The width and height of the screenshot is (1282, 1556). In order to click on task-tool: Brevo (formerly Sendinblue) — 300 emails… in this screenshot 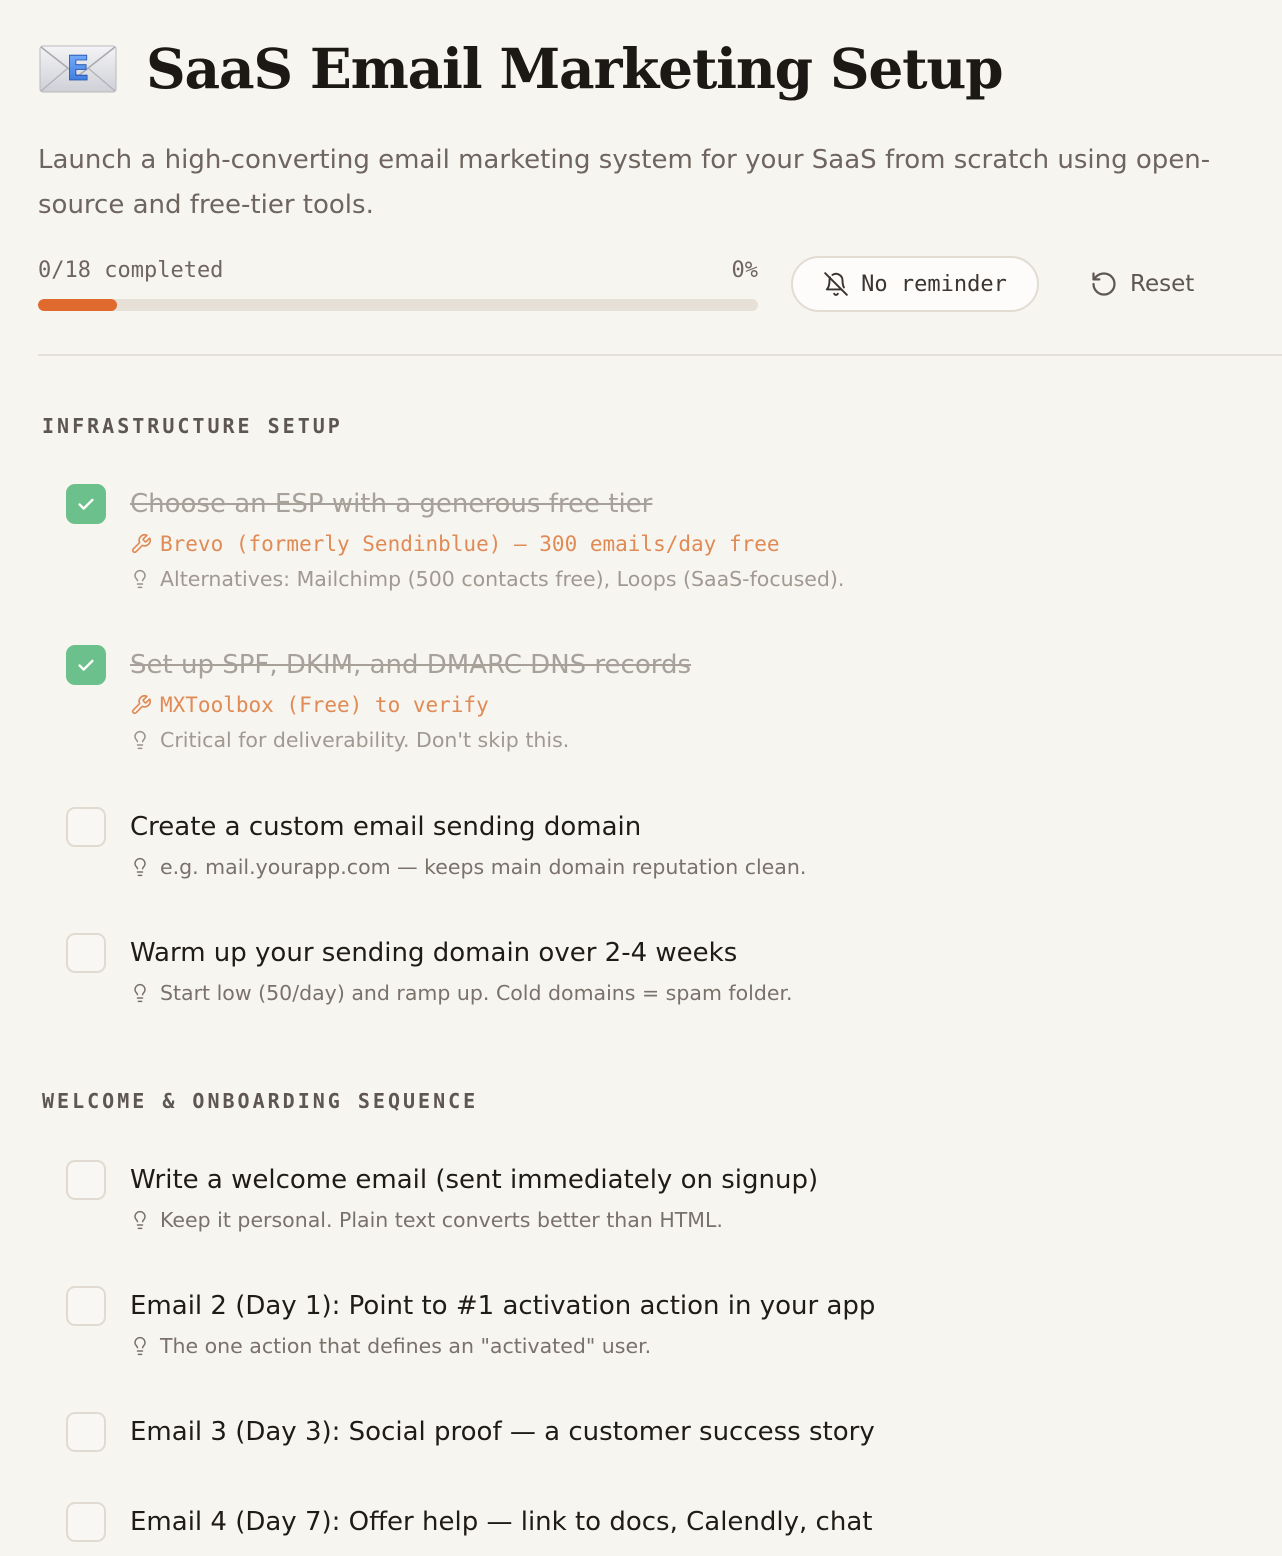, I will do `click(455, 544)`.